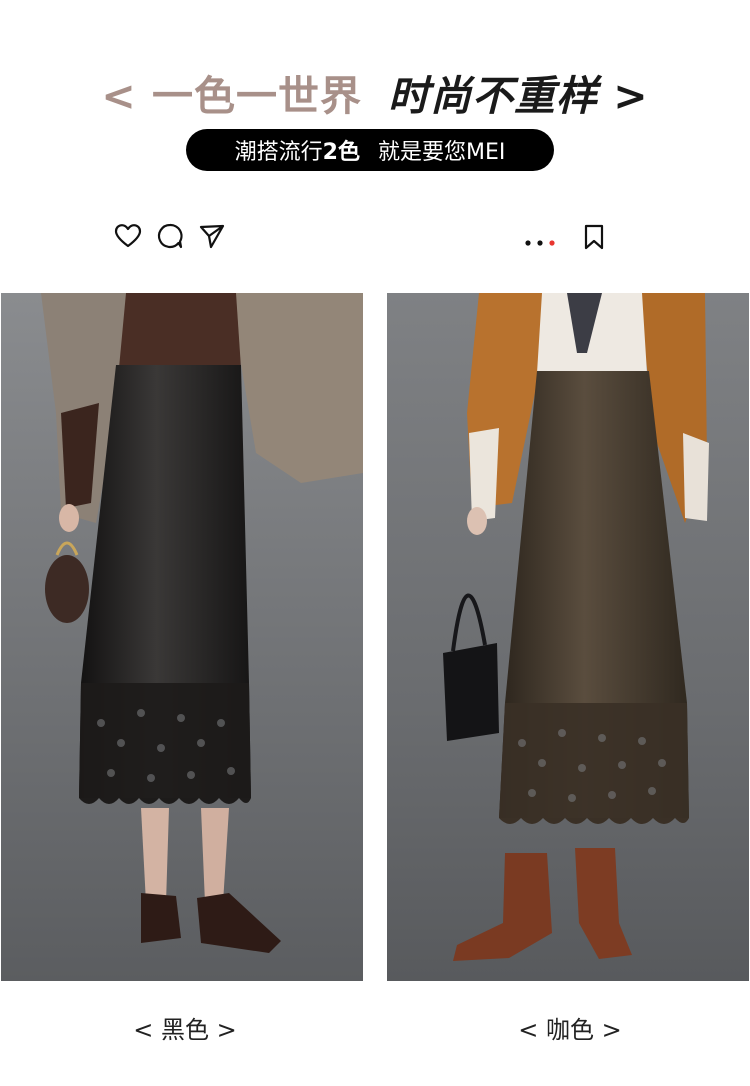 The width and height of the screenshot is (750, 1086). What do you see at coordinates (441, 152) in the screenshot?
I see `pill-text-2: 就是要您MEI` at bounding box center [441, 152].